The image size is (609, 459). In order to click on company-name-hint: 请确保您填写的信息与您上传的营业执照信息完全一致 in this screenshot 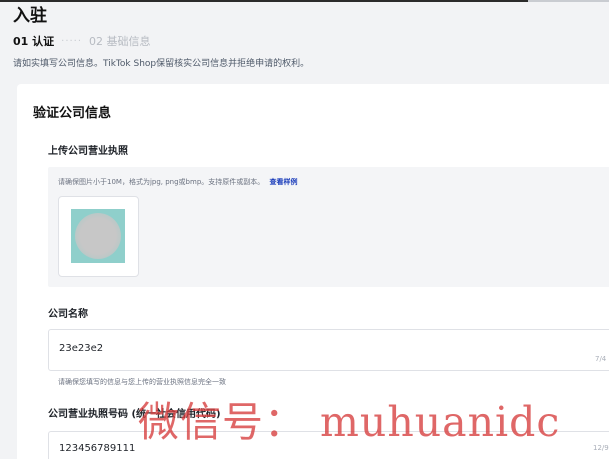, I will do `click(142, 382)`.